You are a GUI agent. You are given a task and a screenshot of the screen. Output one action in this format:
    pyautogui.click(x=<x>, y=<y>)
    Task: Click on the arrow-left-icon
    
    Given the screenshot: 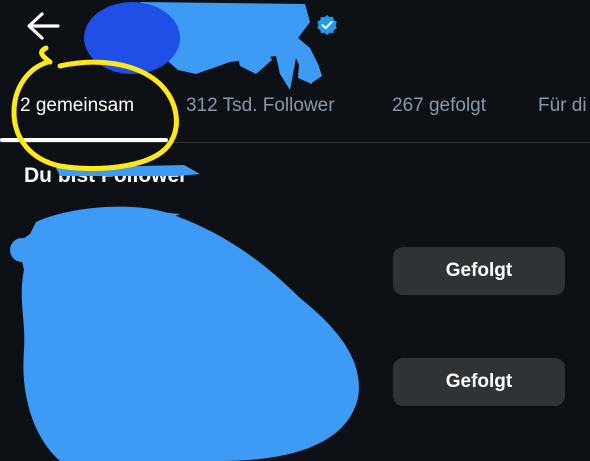 What is the action you would take?
    pyautogui.click(x=43, y=26)
    